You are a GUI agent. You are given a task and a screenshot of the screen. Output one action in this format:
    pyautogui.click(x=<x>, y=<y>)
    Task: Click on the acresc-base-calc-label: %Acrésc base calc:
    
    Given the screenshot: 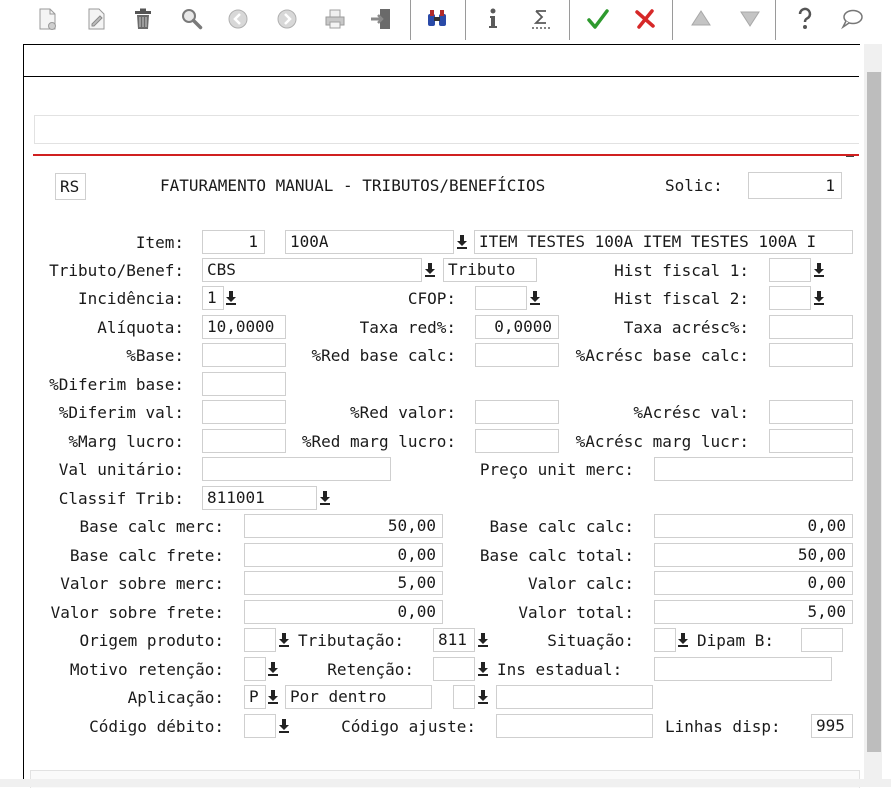 What is the action you would take?
    pyautogui.click(x=662, y=355)
    